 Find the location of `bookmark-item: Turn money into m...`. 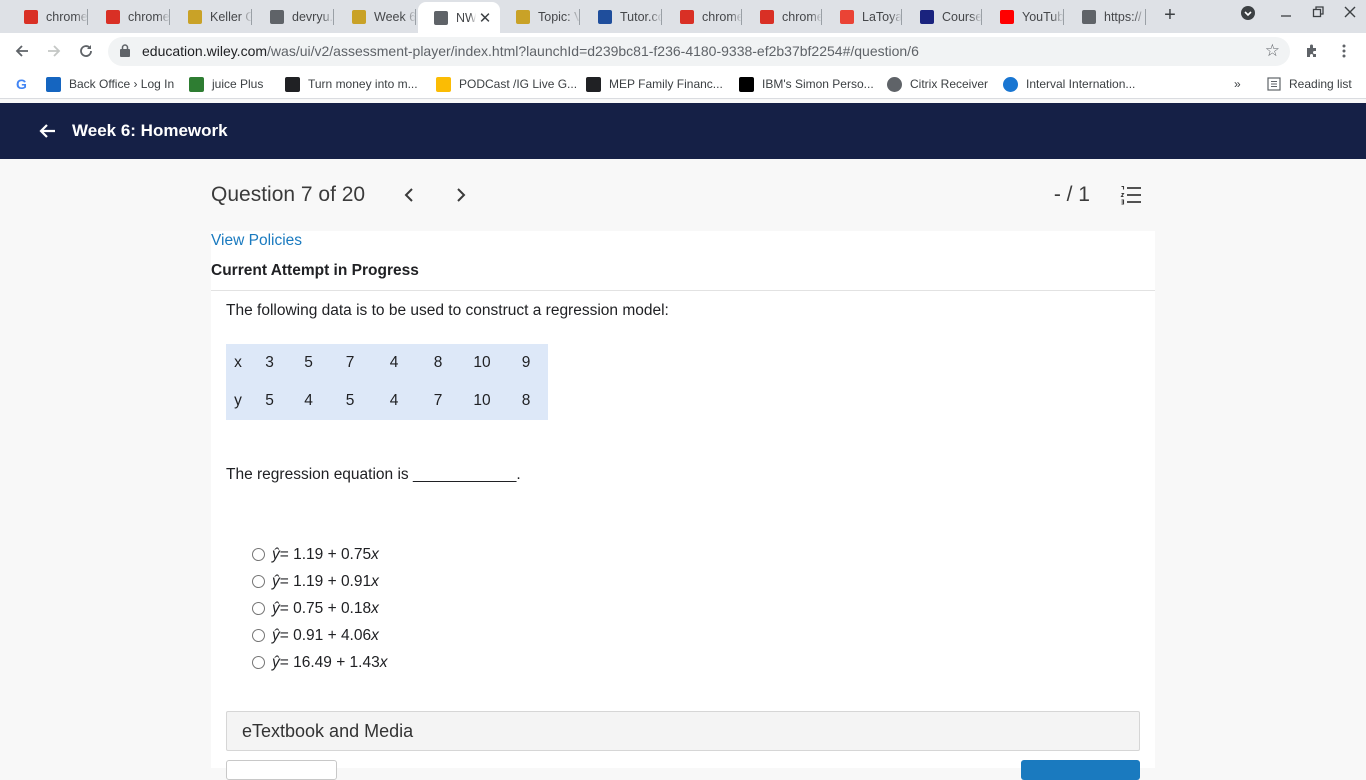

bookmark-item: Turn money into m... is located at coordinates (351, 84).